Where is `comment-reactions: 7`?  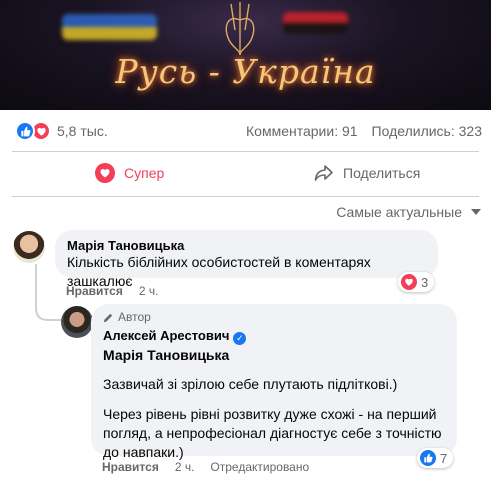 comment-reactions: 7 is located at coordinates (435, 458).